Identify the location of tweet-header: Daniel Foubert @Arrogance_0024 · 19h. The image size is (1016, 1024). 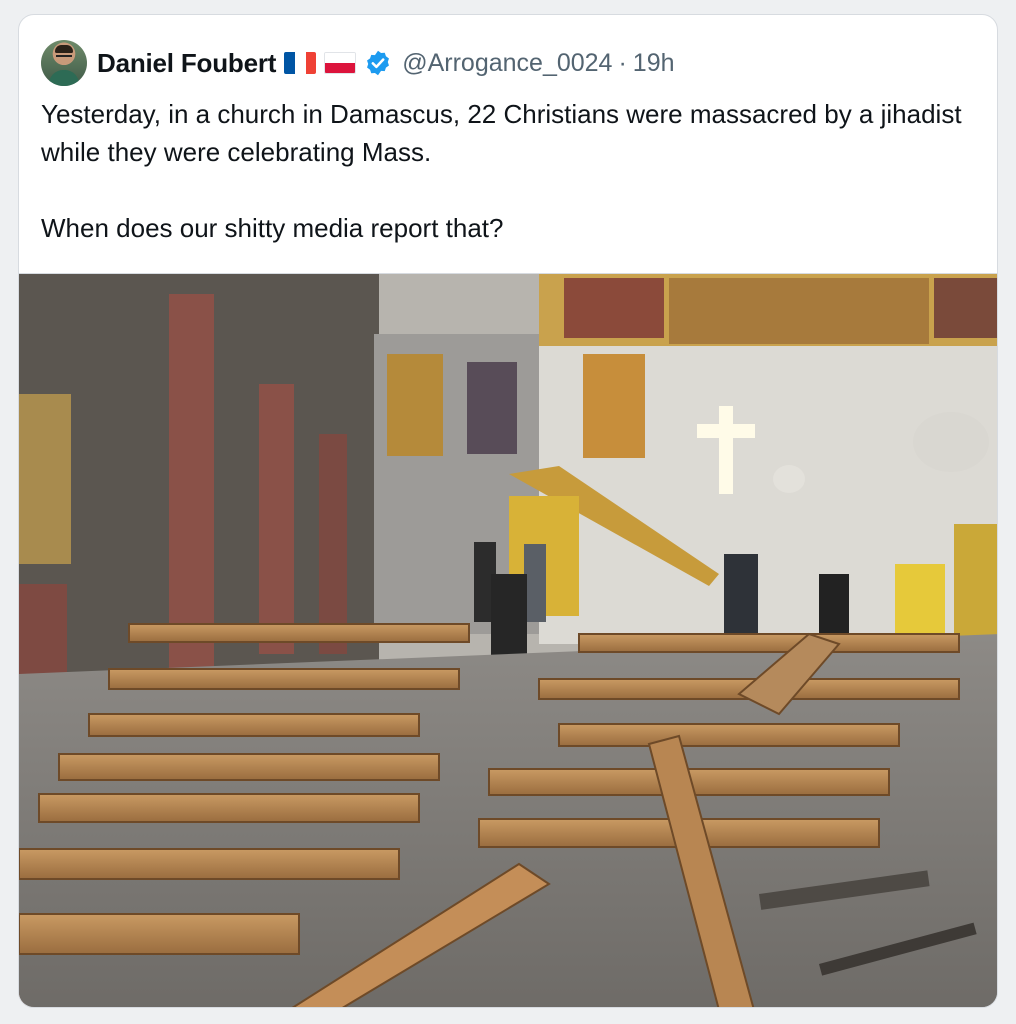
(358, 63).